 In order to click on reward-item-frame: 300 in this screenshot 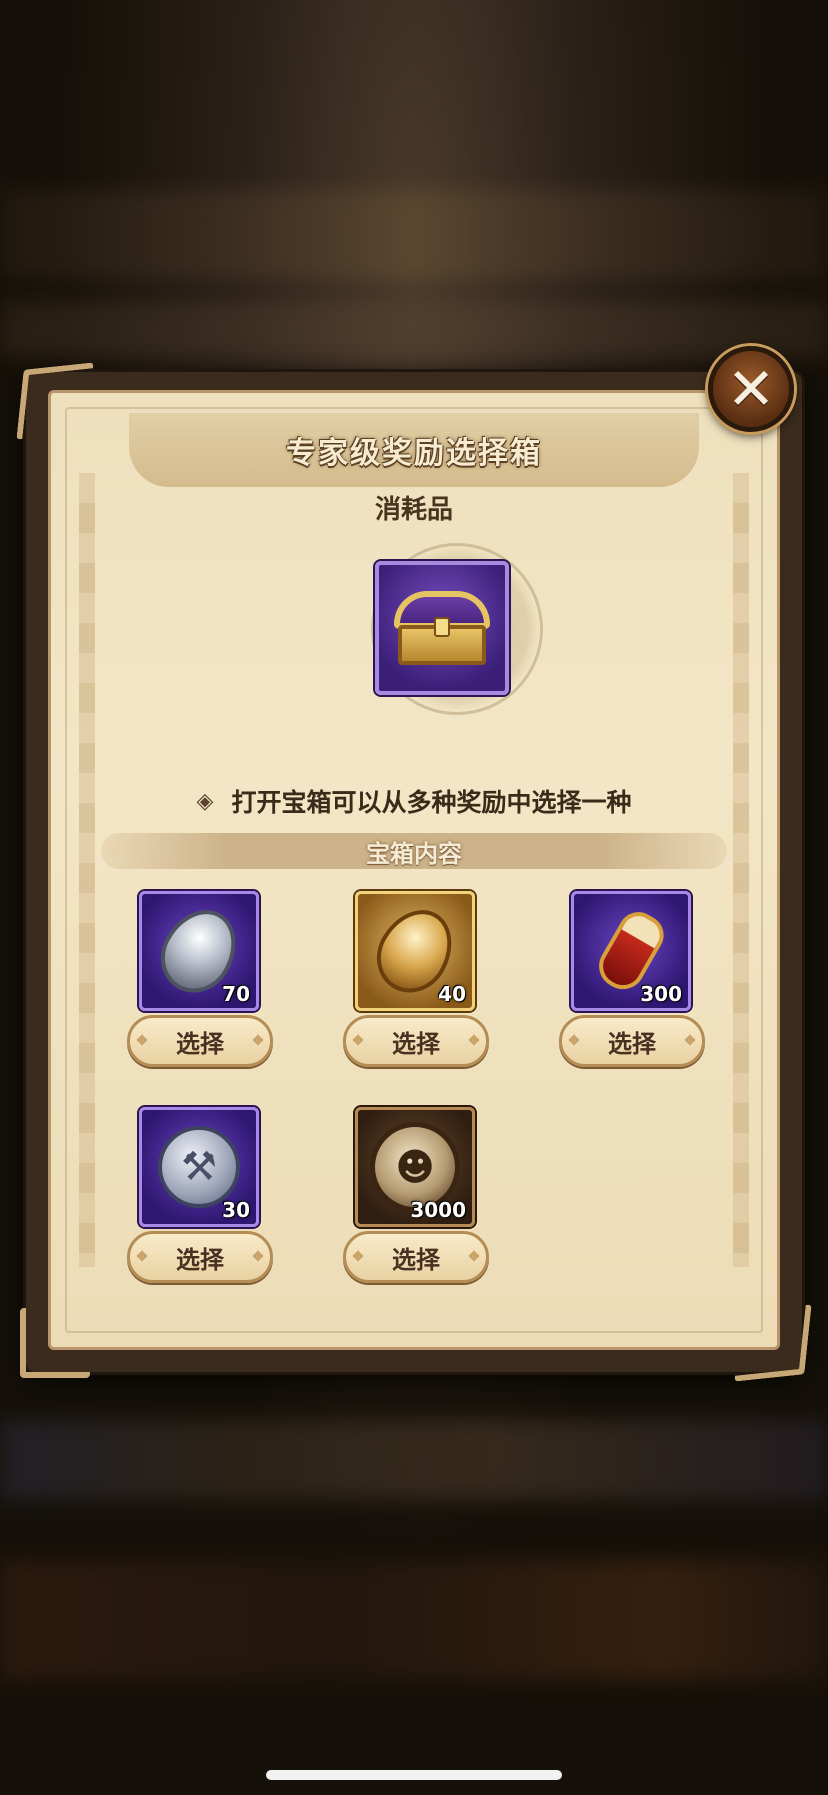, I will do `click(631, 951)`.